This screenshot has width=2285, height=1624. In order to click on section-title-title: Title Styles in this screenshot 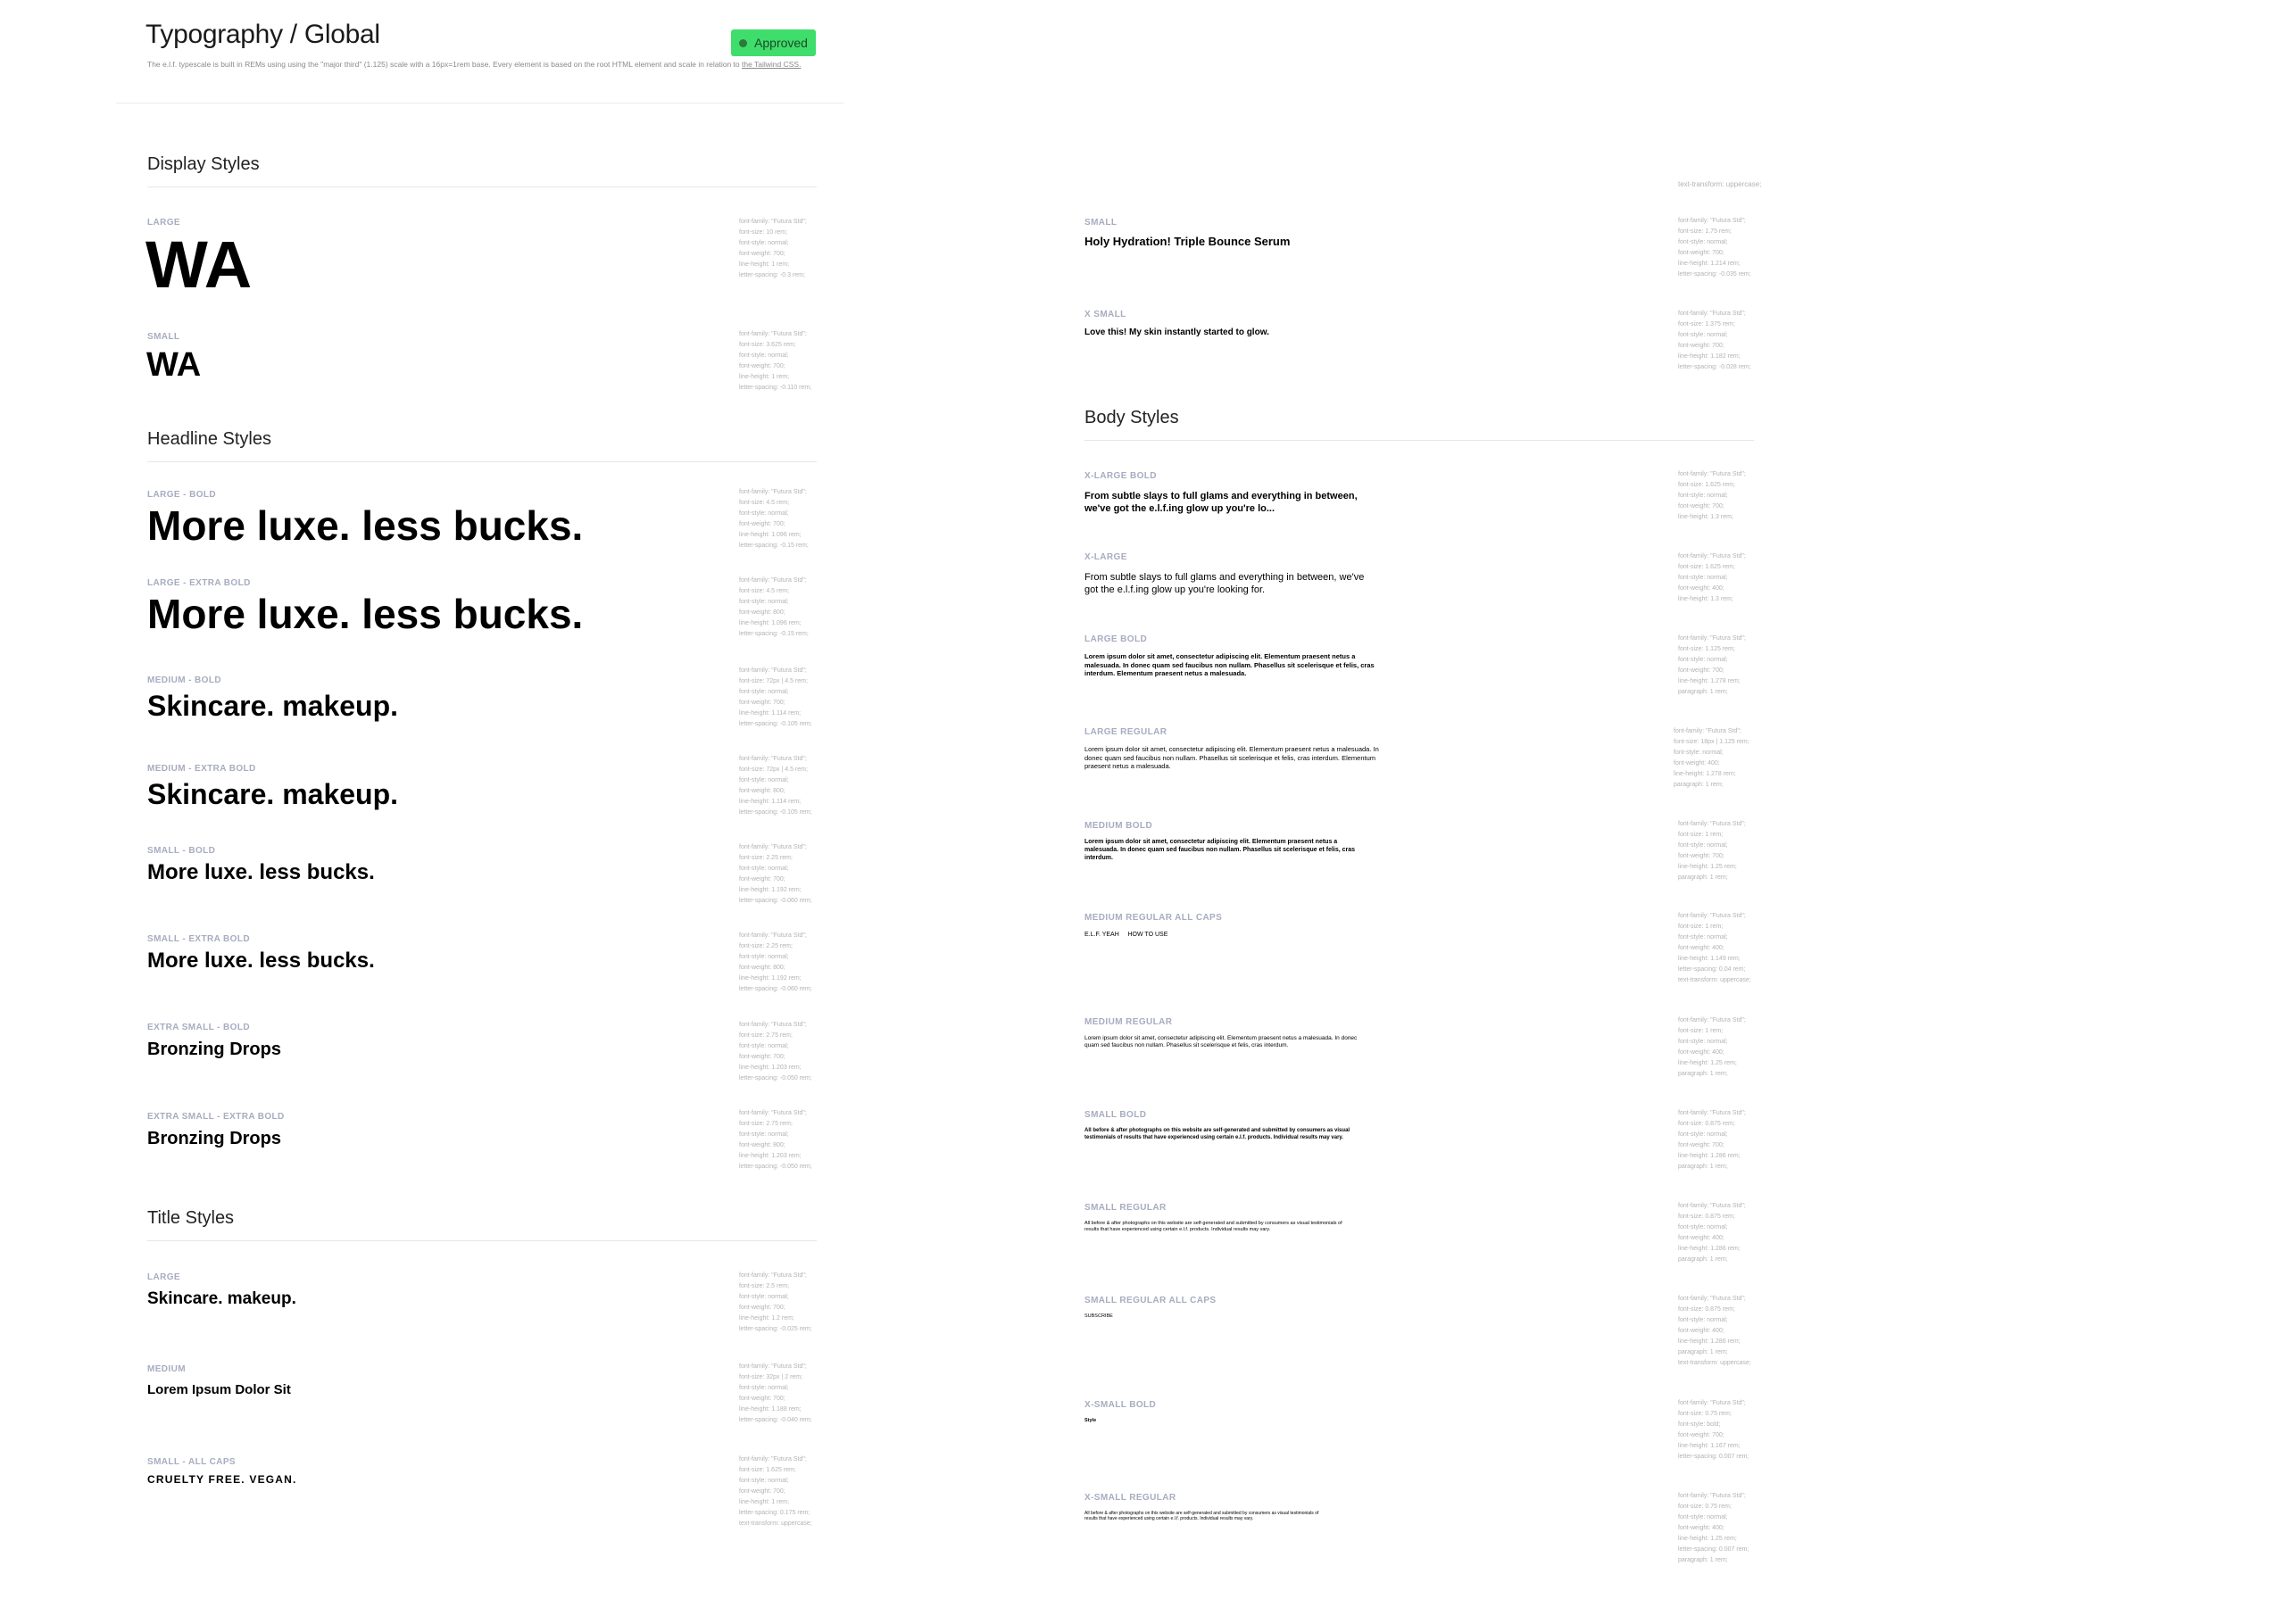, I will do `click(191, 1218)`.